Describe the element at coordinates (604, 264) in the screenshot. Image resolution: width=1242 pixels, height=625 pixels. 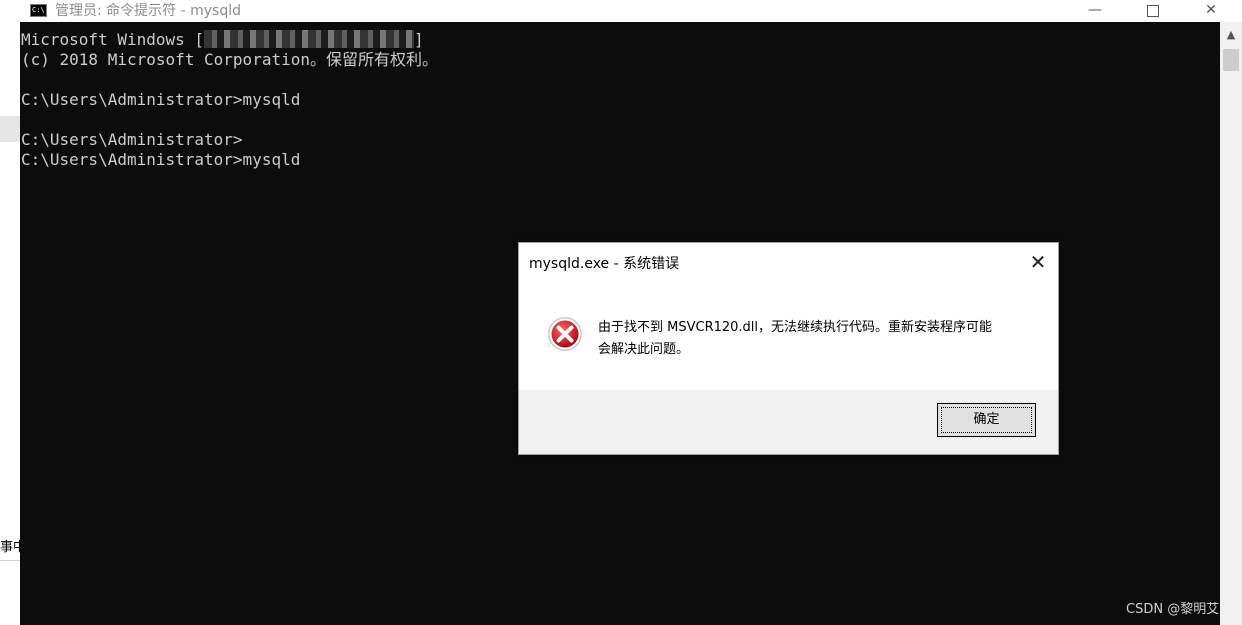
I see `dialog-title: mysqld.exe - 系统错误` at that location.